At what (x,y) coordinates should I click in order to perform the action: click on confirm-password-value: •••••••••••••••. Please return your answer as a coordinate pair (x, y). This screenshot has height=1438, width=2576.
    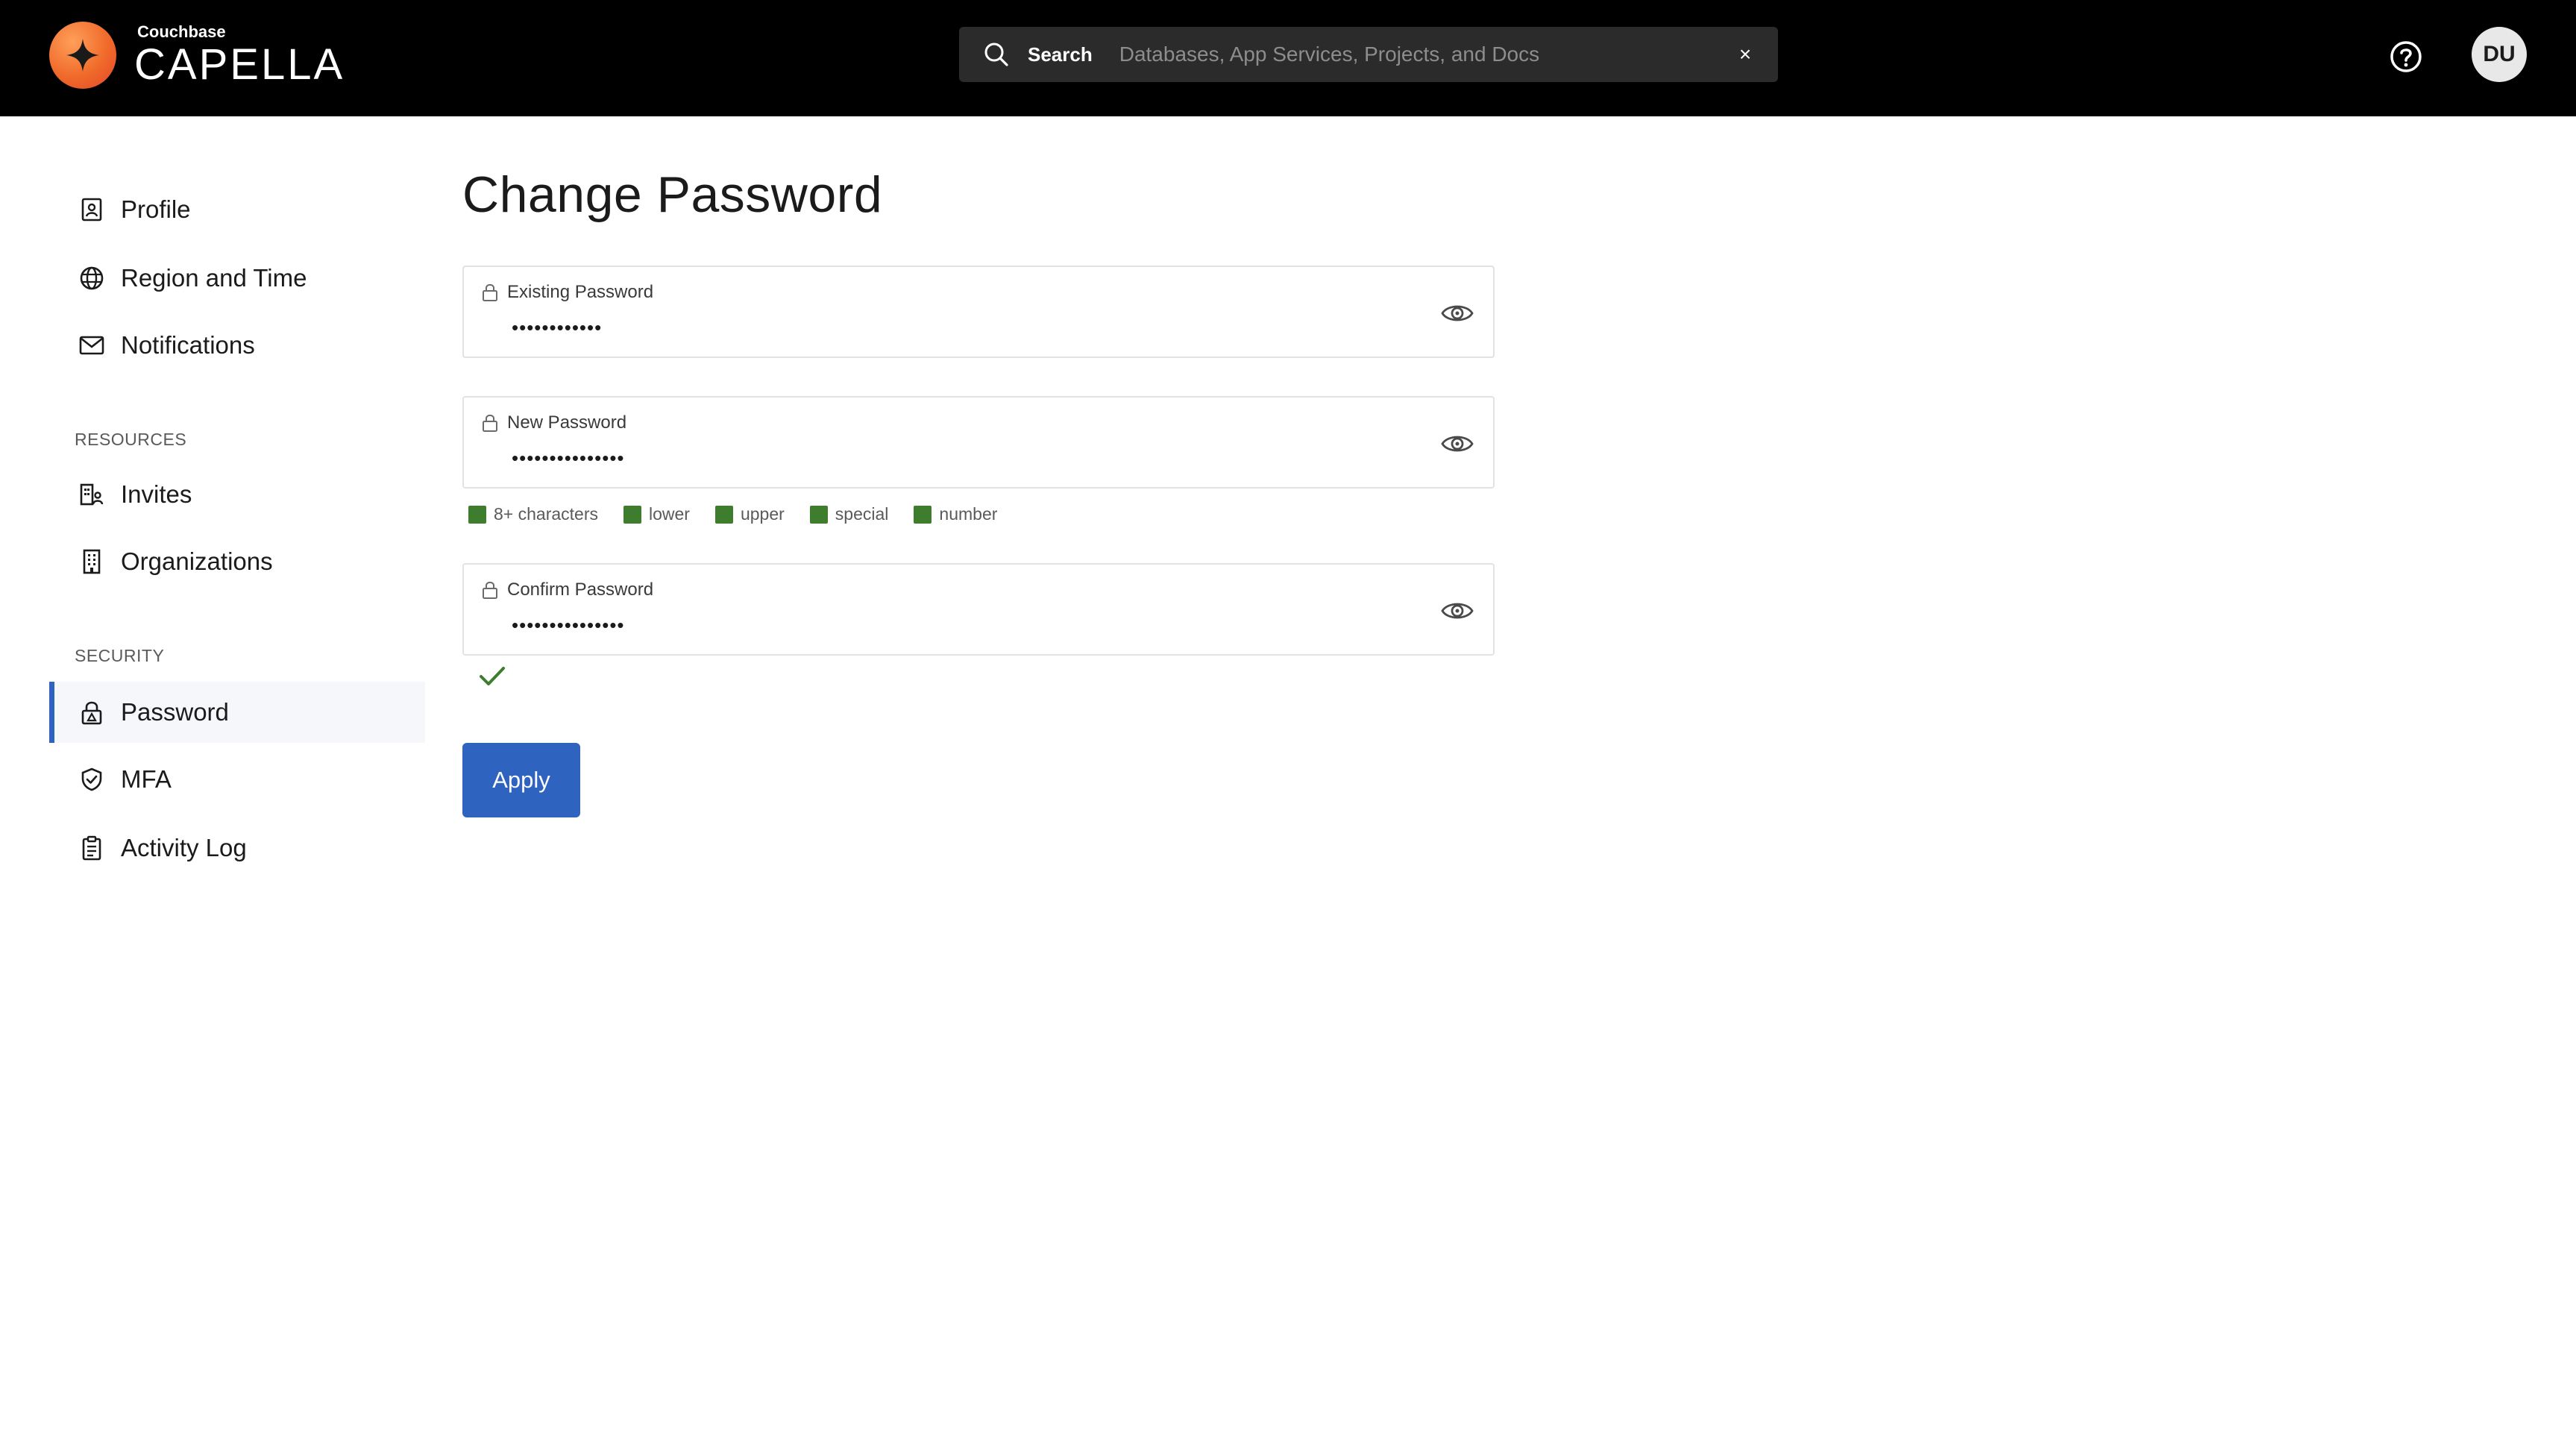
    Looking at the image, I should click on (569, 626).